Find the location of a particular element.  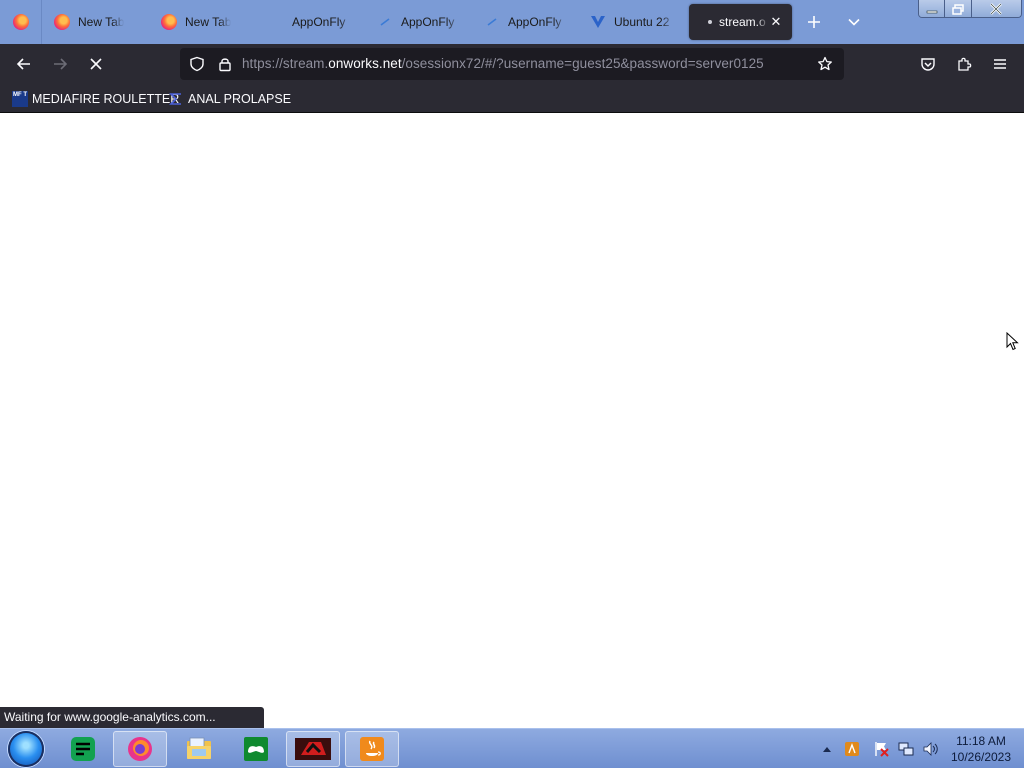

clock-date: 10/26/2023 is located at coordinates (981, 757).